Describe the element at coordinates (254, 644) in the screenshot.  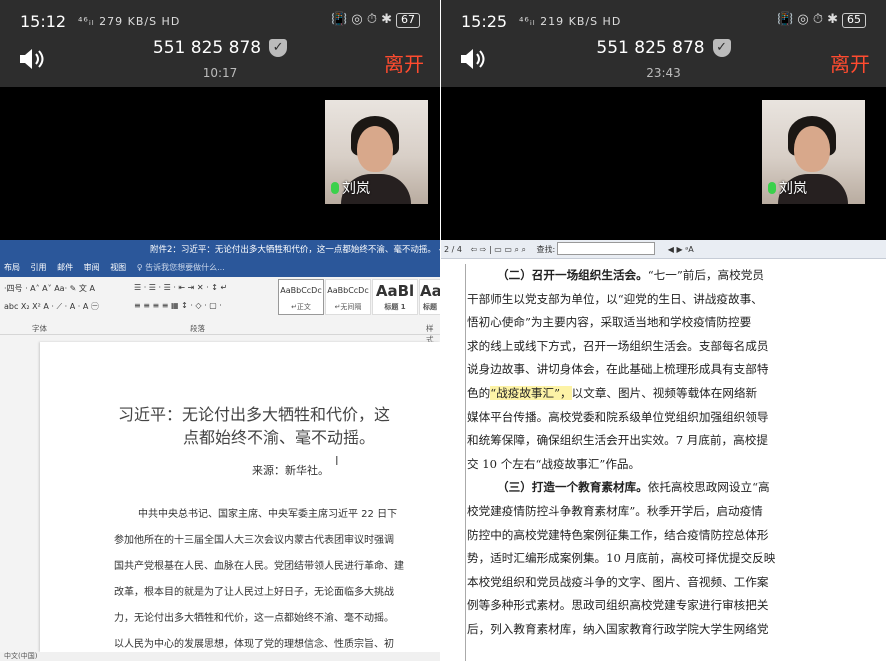
I see `body-line: 以人民为中心的发展思想，体现了党的理想信念、性质宗旨、初` at that location.